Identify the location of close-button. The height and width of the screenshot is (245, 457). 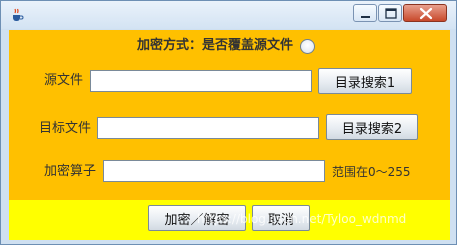
(425, 13).